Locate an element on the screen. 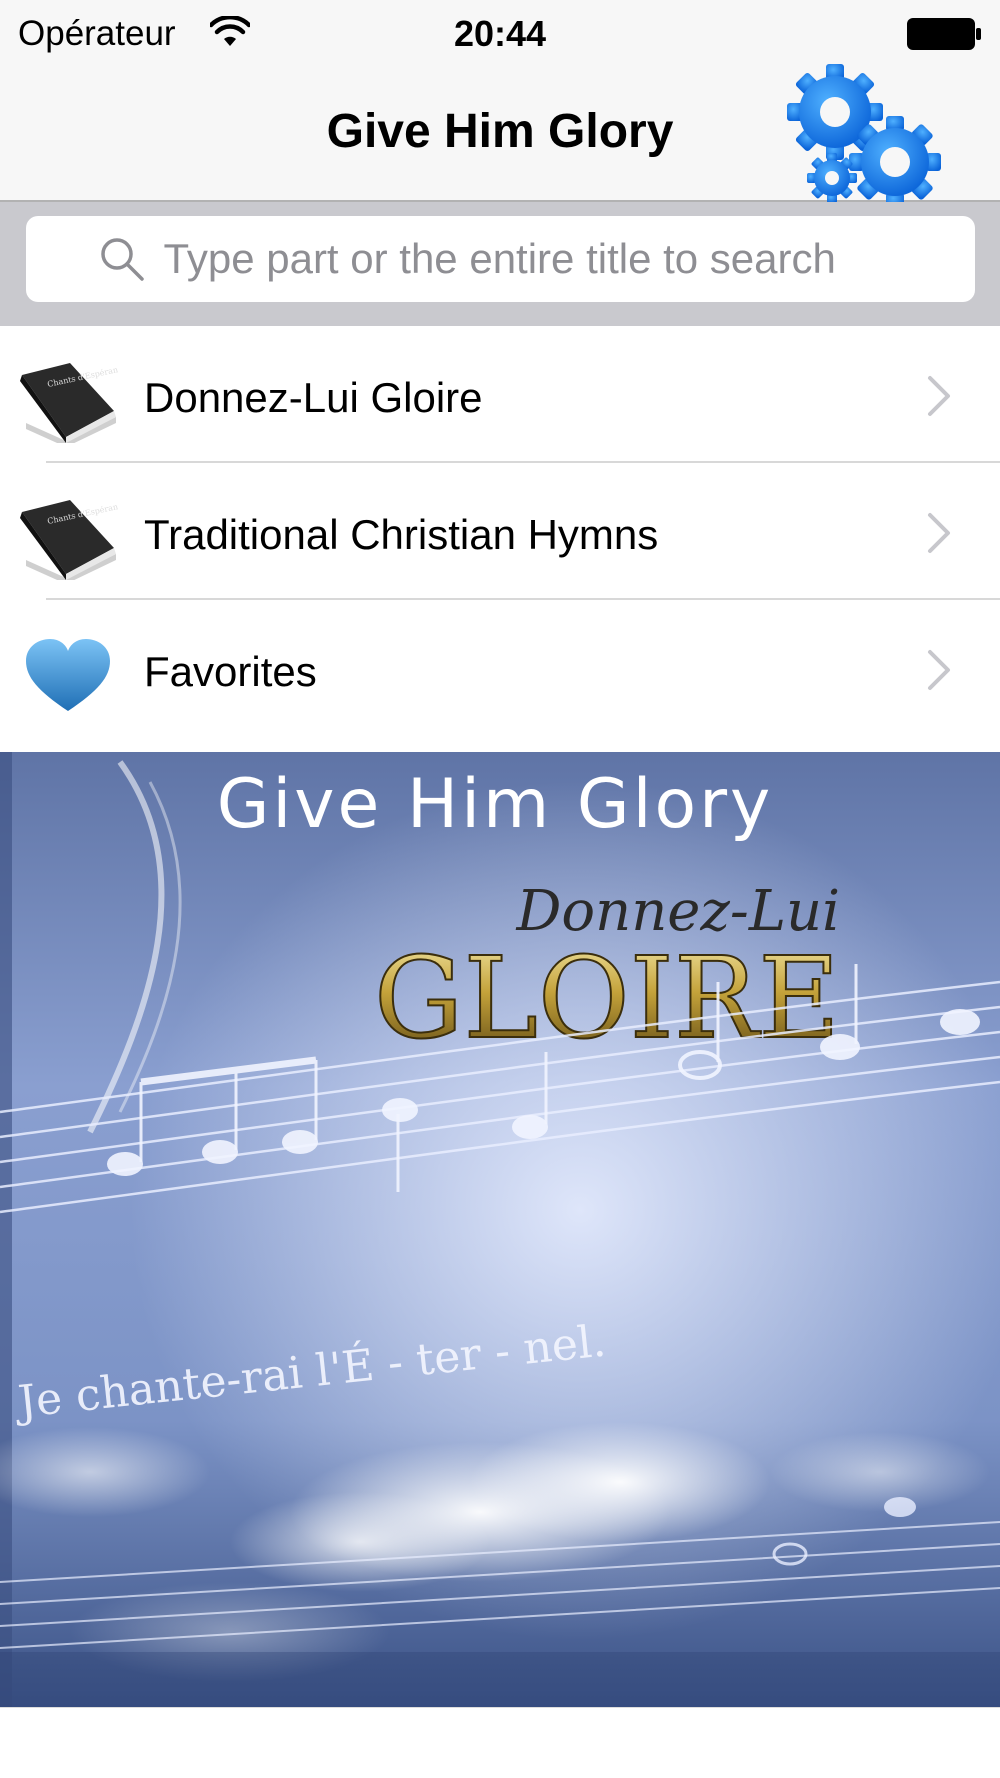 Image resolution: width=1000 pixels, height=1778 pixels. navigation-bar: Give Him Glory is located at coordinates (500, 136).